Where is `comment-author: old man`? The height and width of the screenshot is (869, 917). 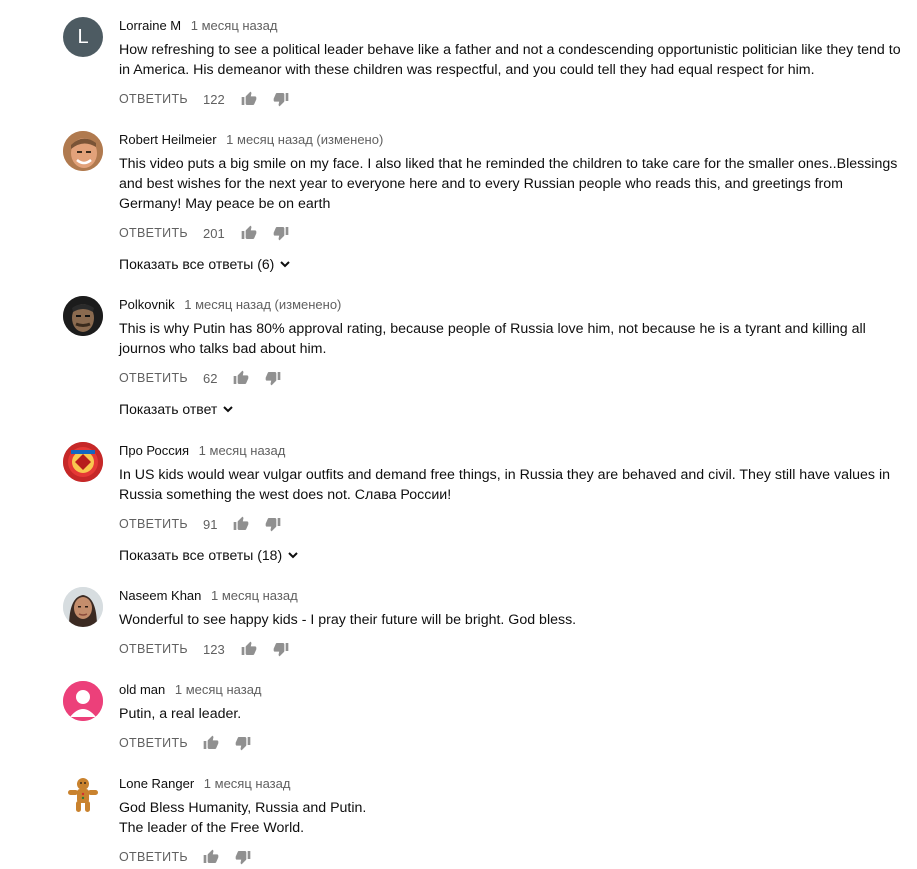 comment-author: old man is located at coordinates (142, 689).